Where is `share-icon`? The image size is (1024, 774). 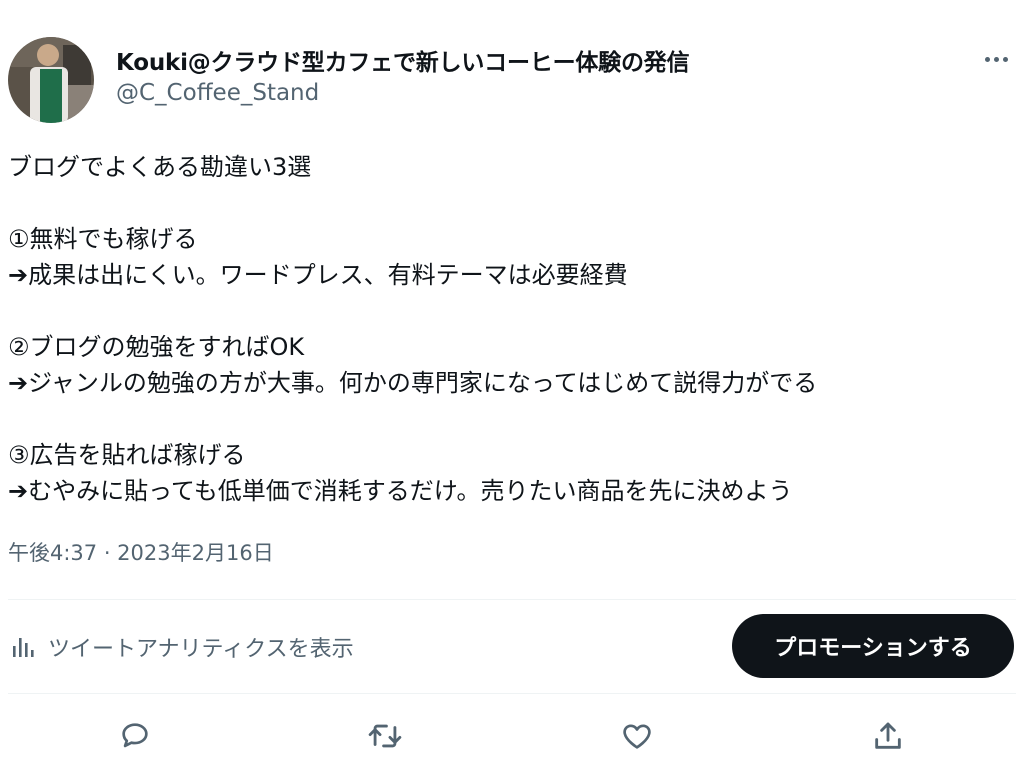
share-icon is located at coordinates (888, 735).